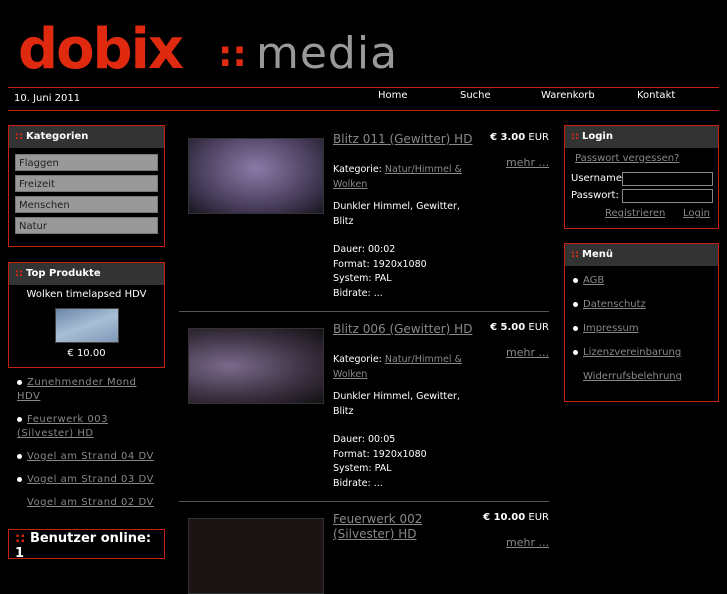 This screenshot has height=594, width=727. Describe the element at coordinates (327, 53) in the screenshot. I see `logo-suffix: media` at that location.